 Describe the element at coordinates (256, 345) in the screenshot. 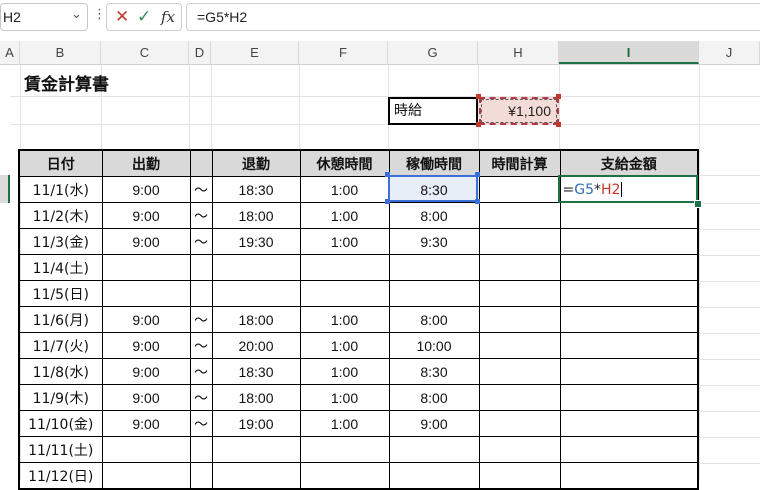

I see `end-cell: 20:00` at that location.